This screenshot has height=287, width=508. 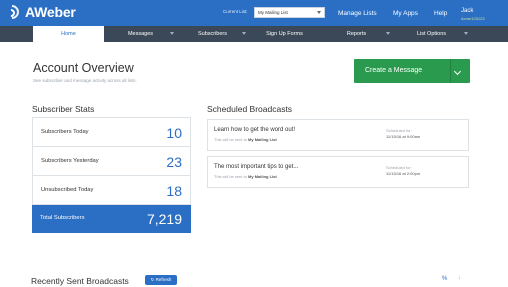 I want to click on tab-label: Sign Up Forms, so click(x=284, y=34).